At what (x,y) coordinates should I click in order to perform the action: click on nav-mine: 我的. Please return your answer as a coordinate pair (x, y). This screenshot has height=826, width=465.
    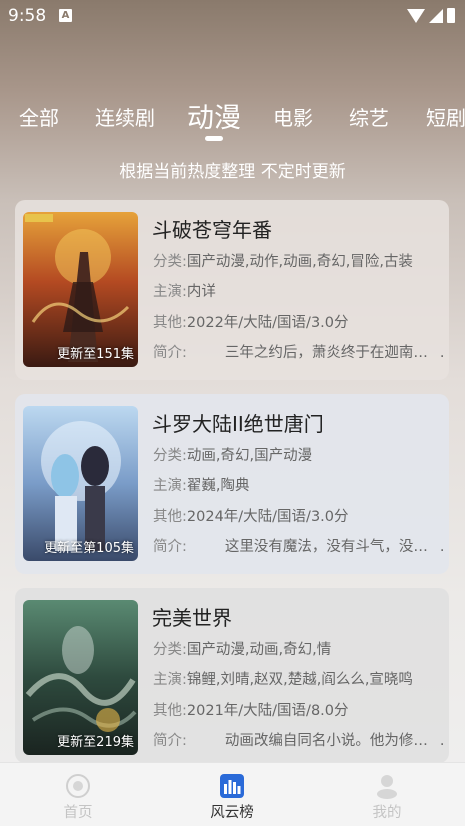
    Looking at the image, I should click on (387, 797).